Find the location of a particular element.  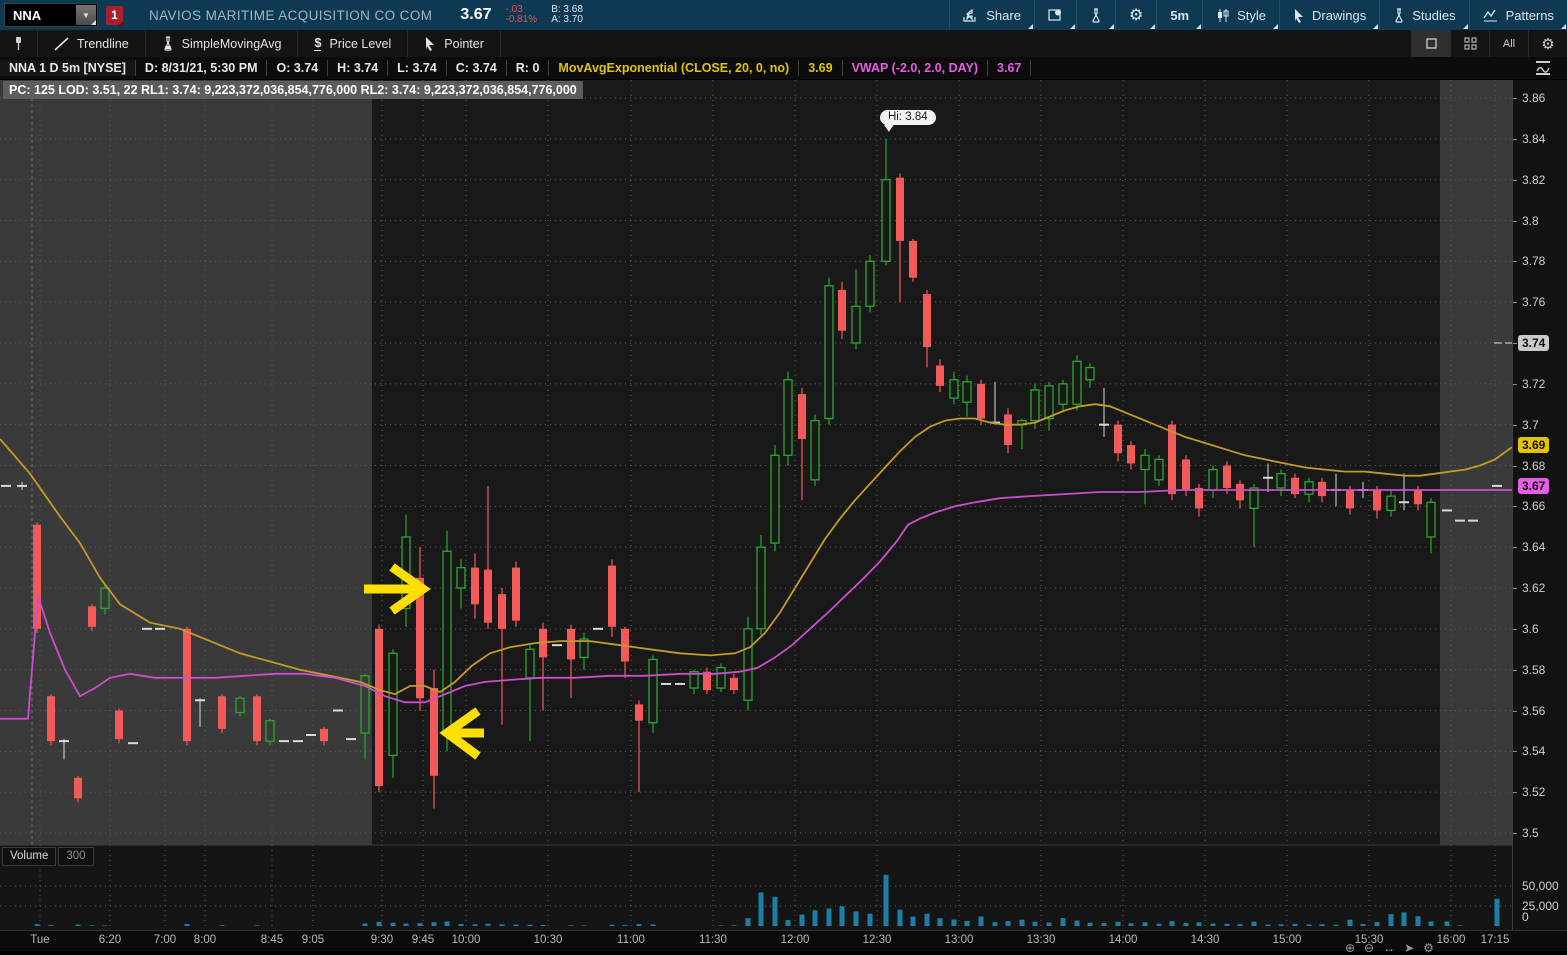

trendline-icon is located at coordinates (61, 43).